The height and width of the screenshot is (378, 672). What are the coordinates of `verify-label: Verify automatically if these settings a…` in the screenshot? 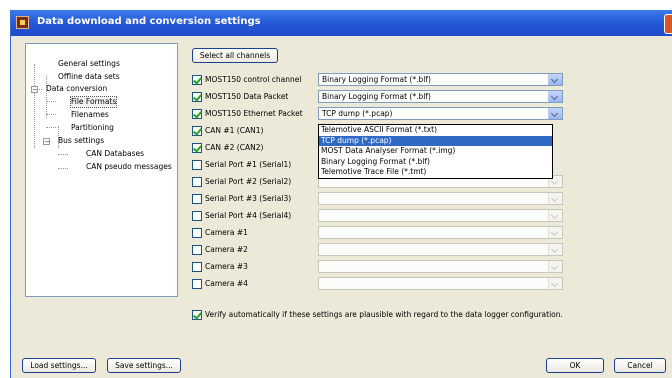 It's located at (384, 314).